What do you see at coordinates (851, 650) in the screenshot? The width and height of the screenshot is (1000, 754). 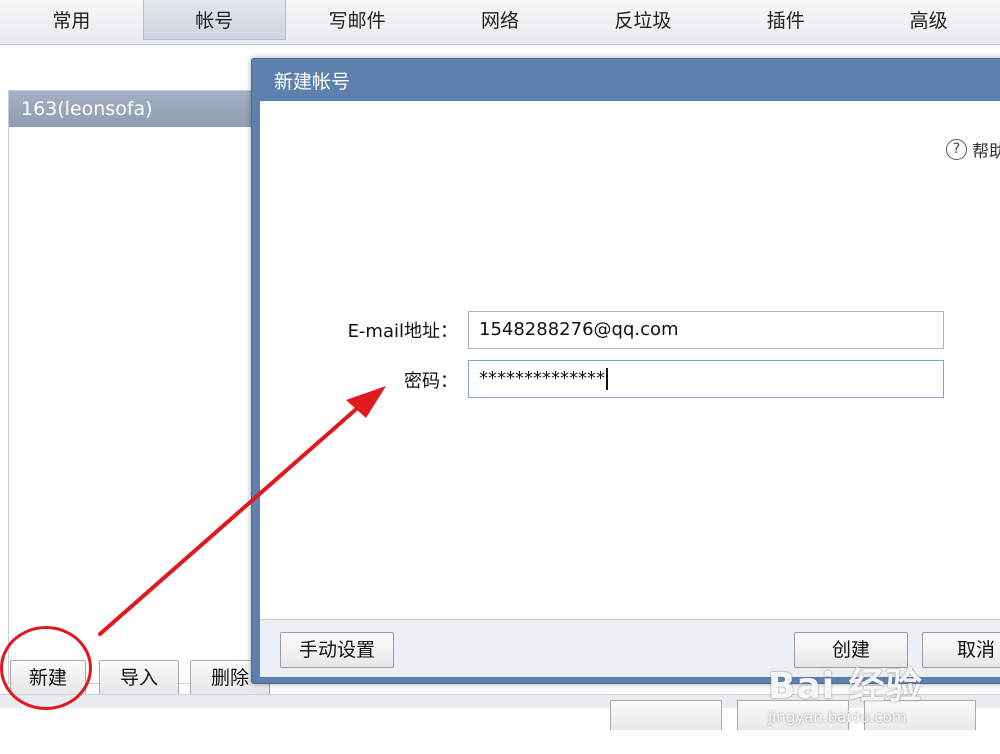 I see `create-button: 创建` at bounding box center [851, 650].